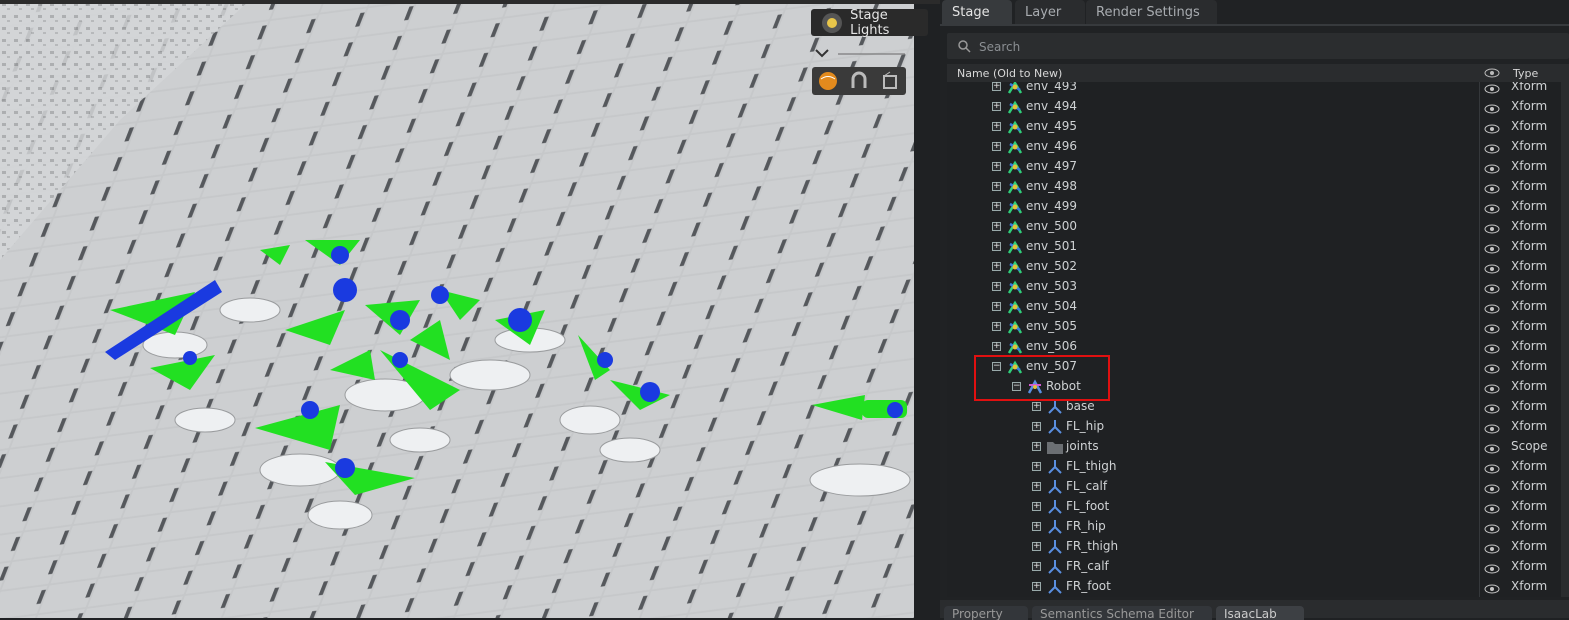 This screenshot has width=1569, height=620. I want to click on tree-row-env-495: + env_495 Xform, so click(1258, 127).